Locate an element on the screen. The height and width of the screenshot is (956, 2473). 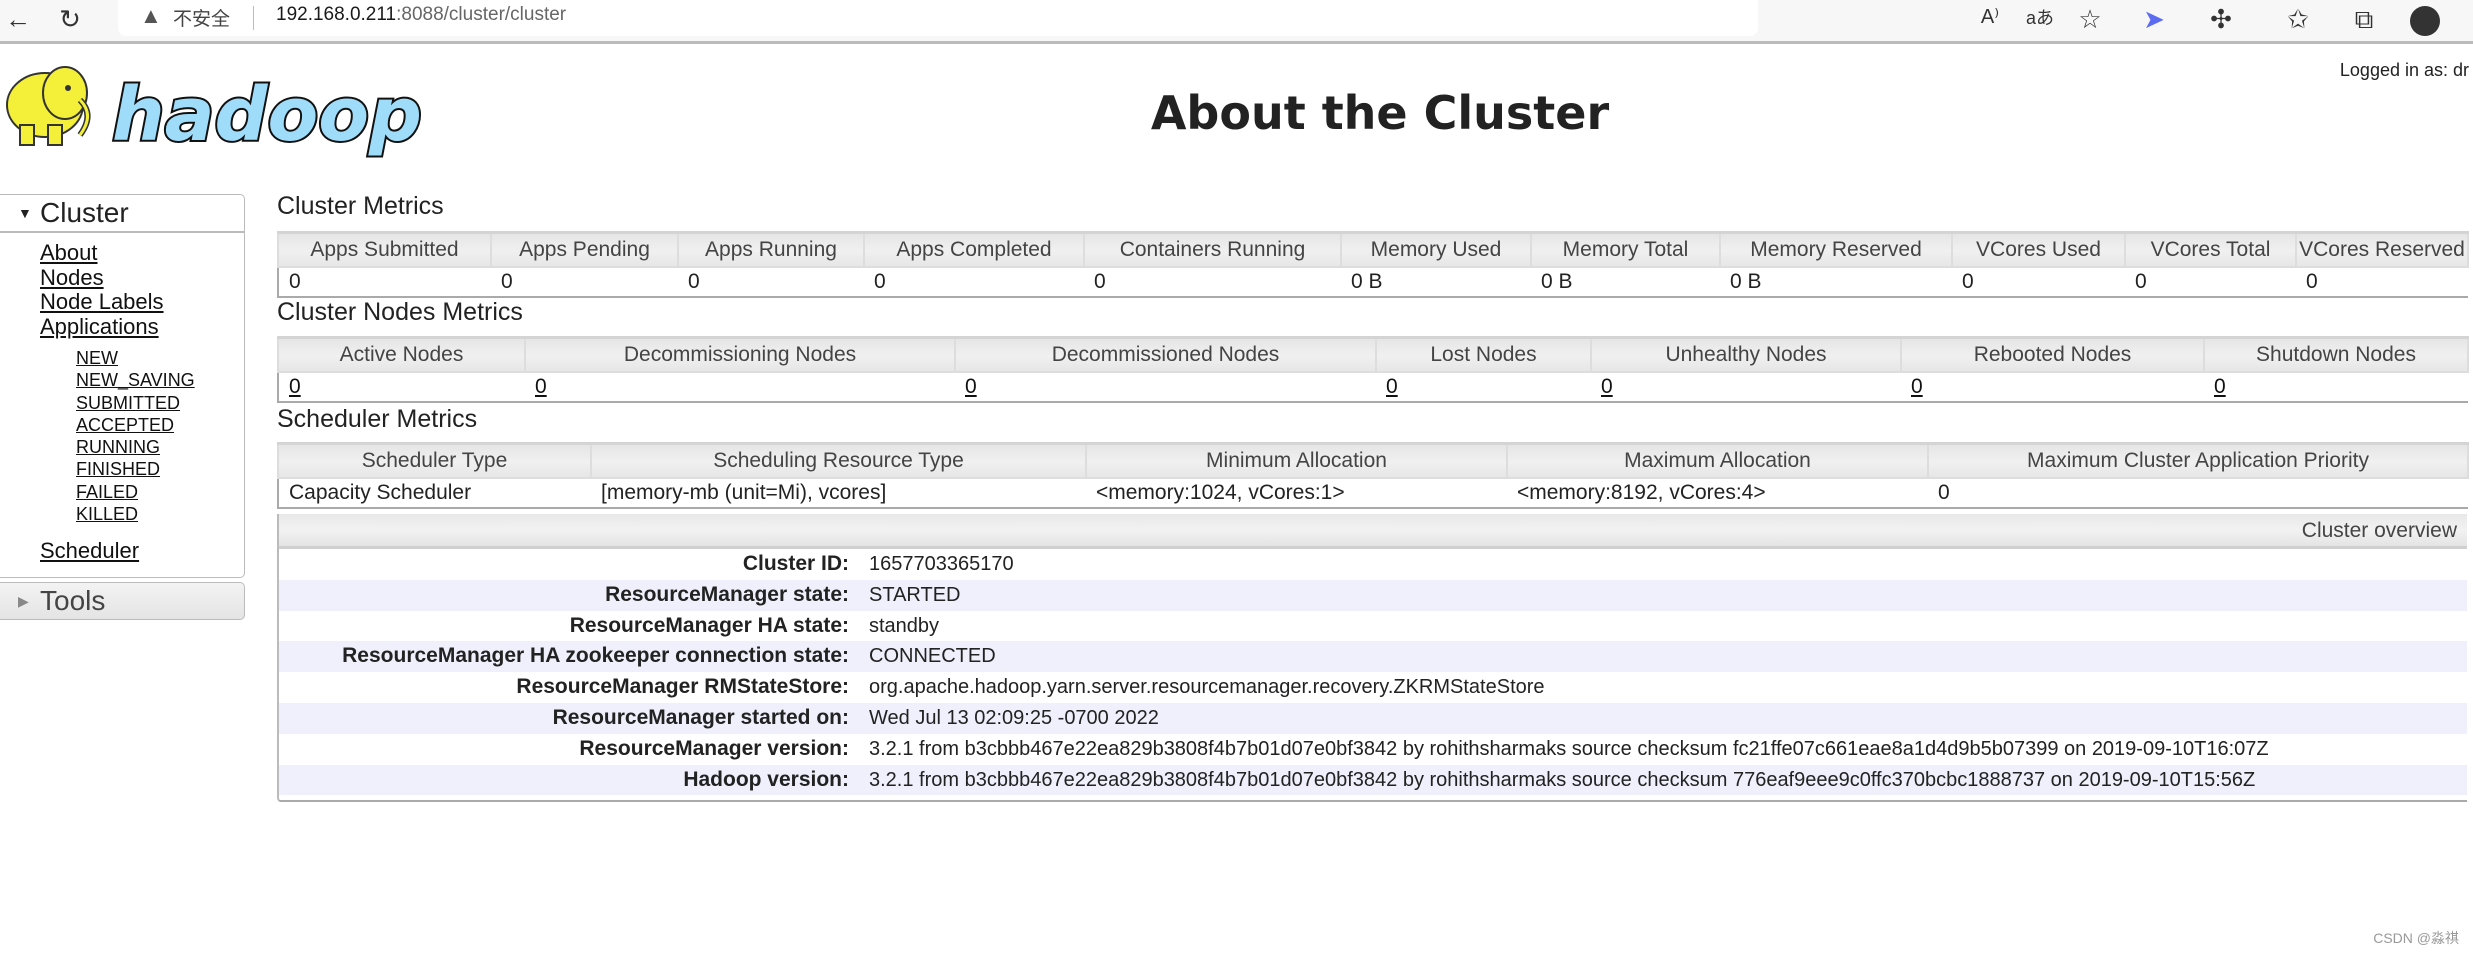
sidebar-link-node-labels: Node Labels is located at coordinates (122, 302).